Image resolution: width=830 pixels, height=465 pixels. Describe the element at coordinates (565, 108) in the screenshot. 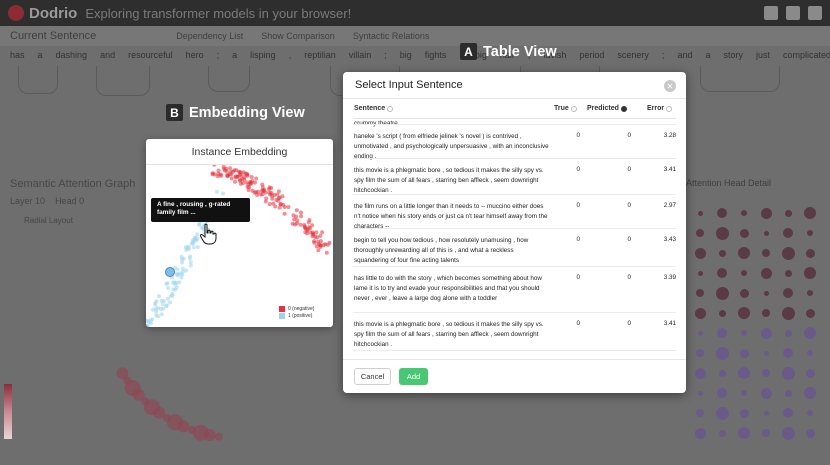

I see `true-column-header: True` at that location.